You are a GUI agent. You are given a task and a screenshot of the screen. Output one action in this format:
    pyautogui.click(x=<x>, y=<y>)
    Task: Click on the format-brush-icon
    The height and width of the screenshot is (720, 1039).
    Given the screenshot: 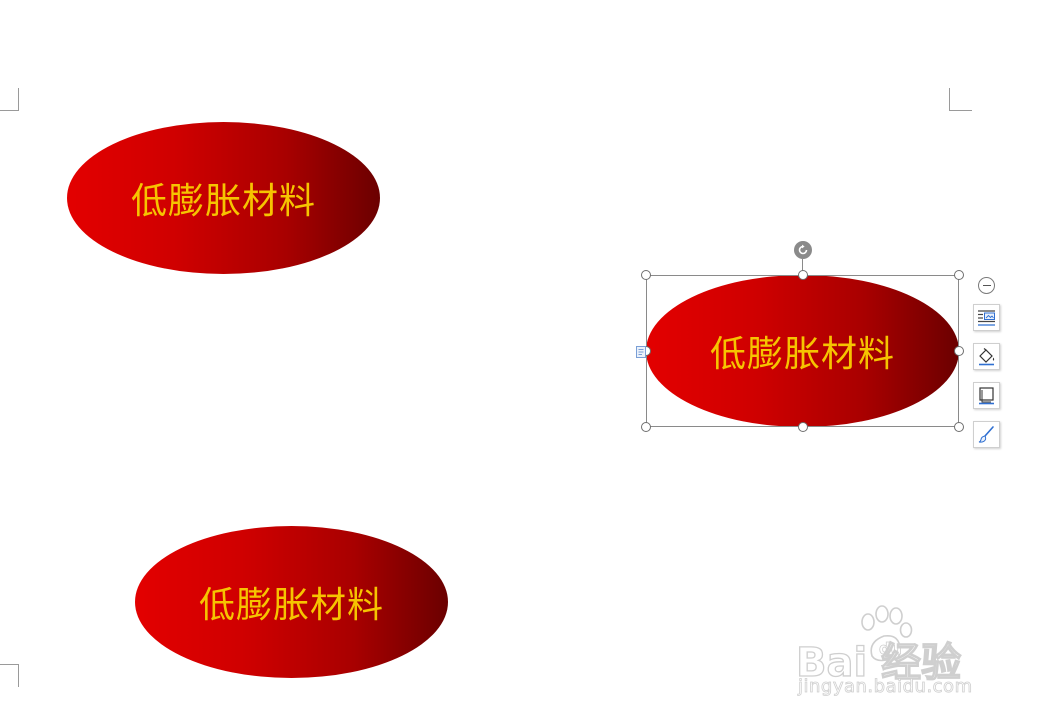 What is the action you would take?
    pyautogui.click(x=986, y=434)
    